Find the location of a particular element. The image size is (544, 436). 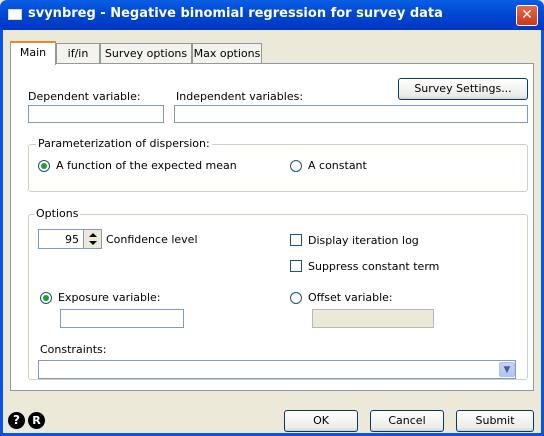

confidence-level-value: 95 is located at coordinates (72, 239).